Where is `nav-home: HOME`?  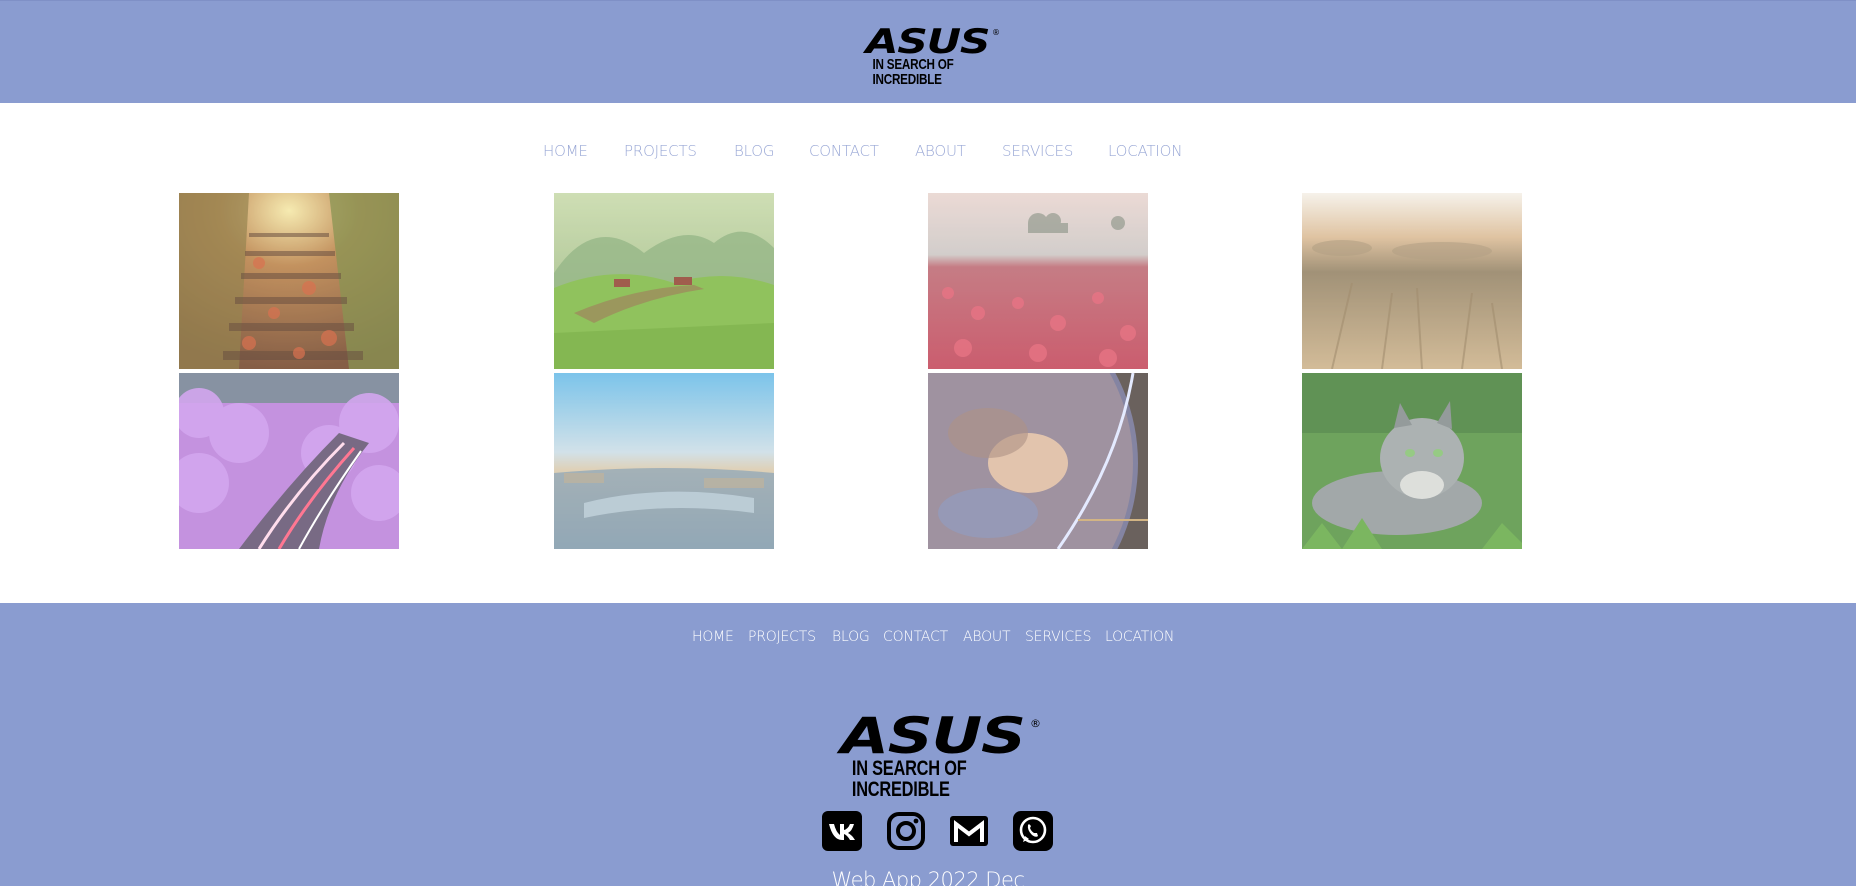
nav-home: HOME is located at coordinates (565, 151).